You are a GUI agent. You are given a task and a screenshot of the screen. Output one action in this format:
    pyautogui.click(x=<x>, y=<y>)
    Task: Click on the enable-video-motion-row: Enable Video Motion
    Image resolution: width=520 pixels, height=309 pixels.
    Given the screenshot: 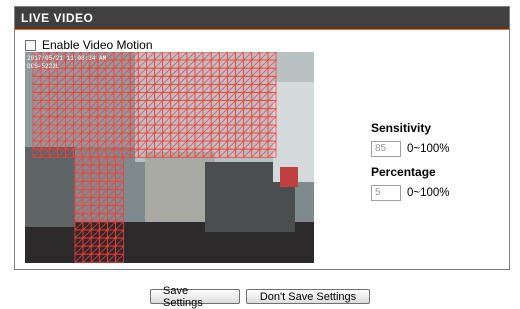 What is the action you would take?
    pyautogui.click(x=89, y=45)
    